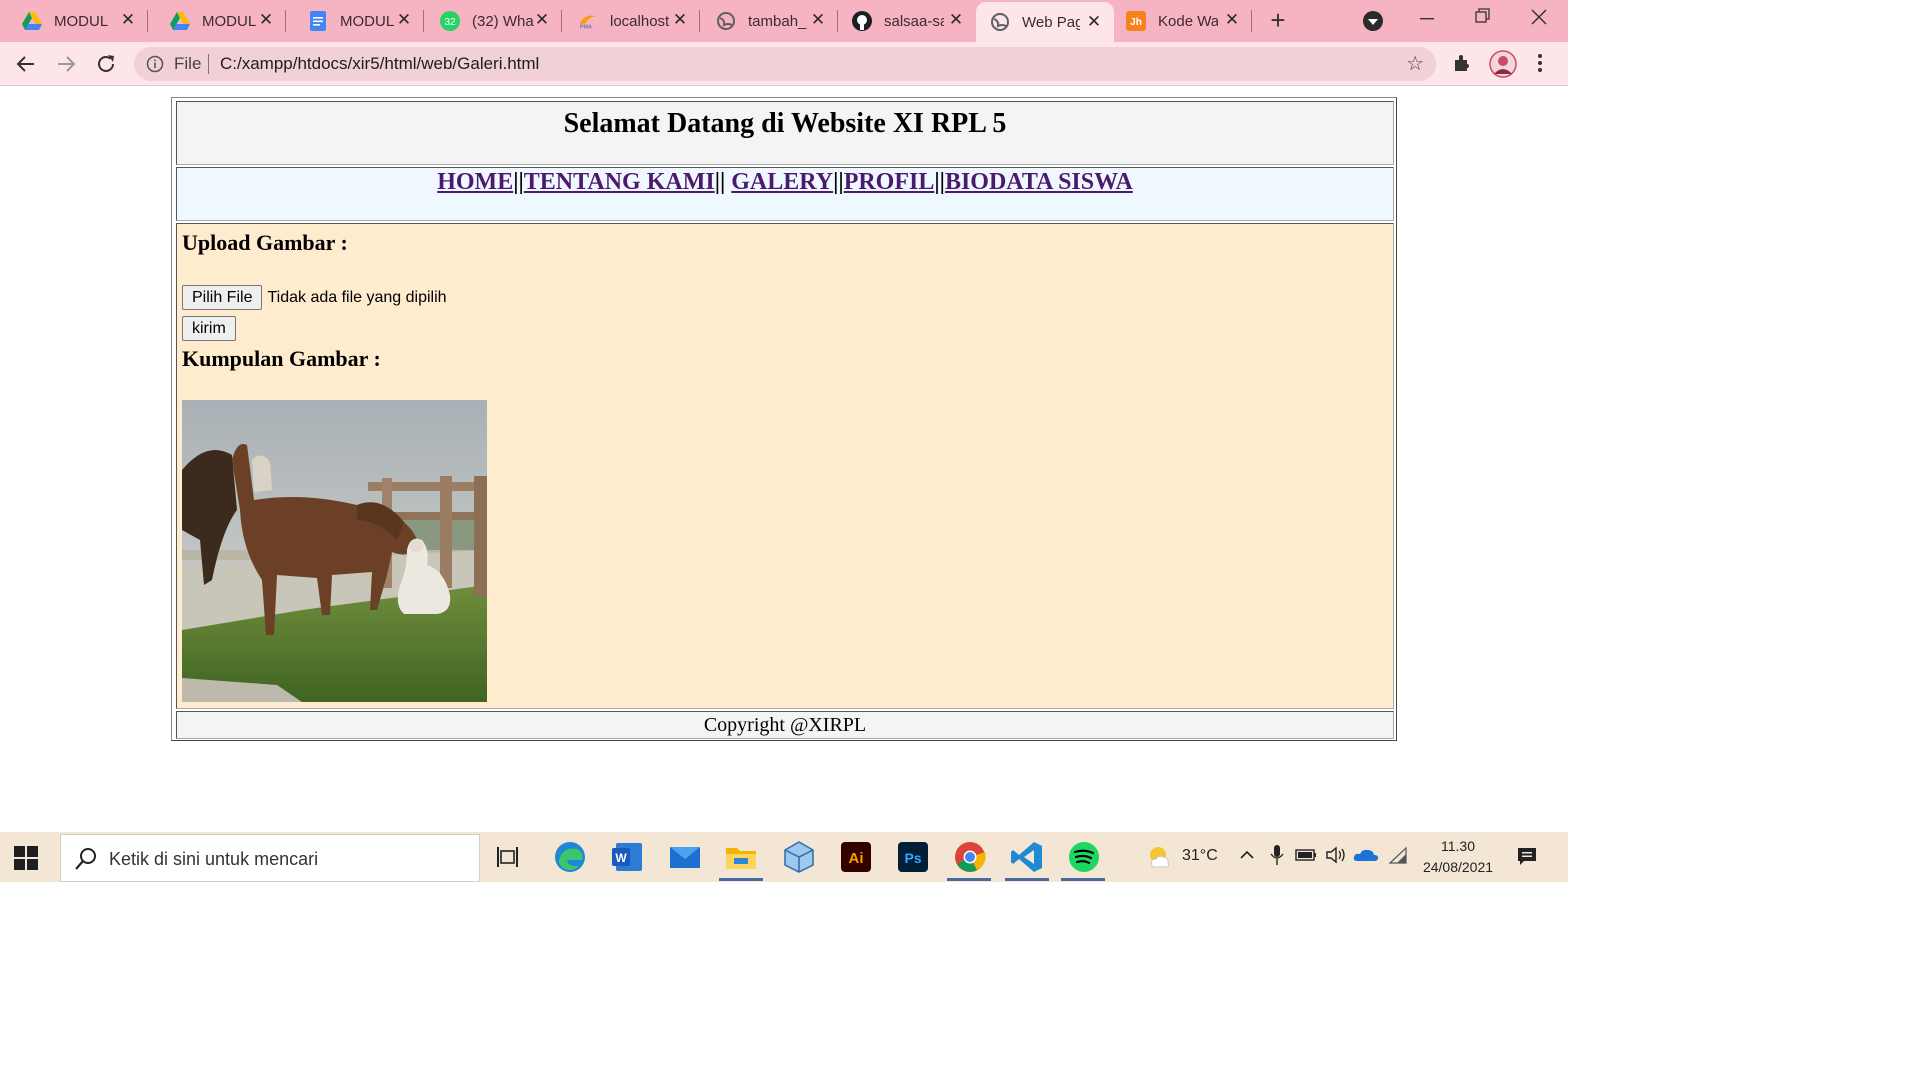 Image resolution: width=1920 pixels, height=1080 pixels. I want to click on gallery-image-alpacas, so click(334, 551).